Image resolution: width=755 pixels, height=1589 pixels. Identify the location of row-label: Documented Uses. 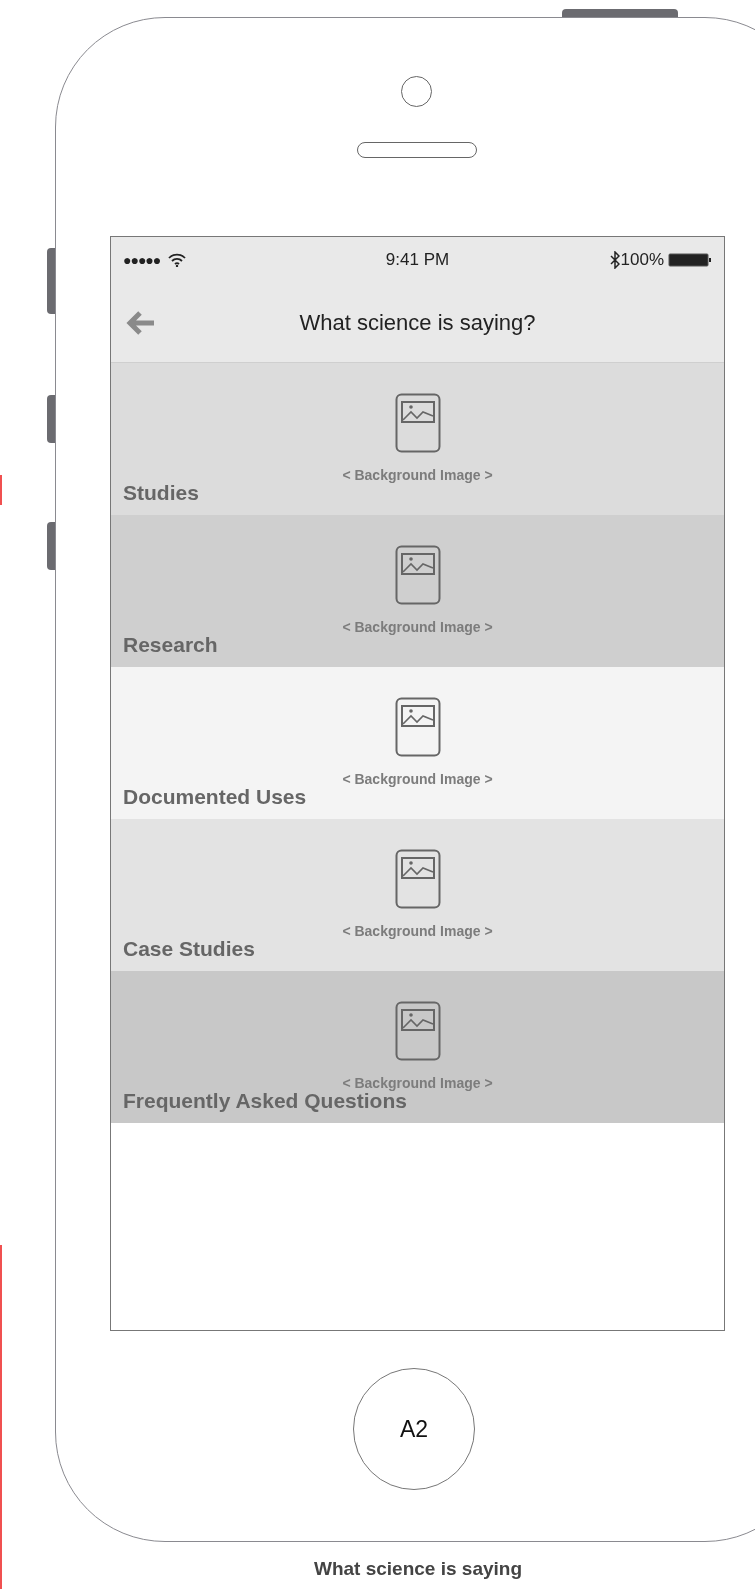
(215, 796).